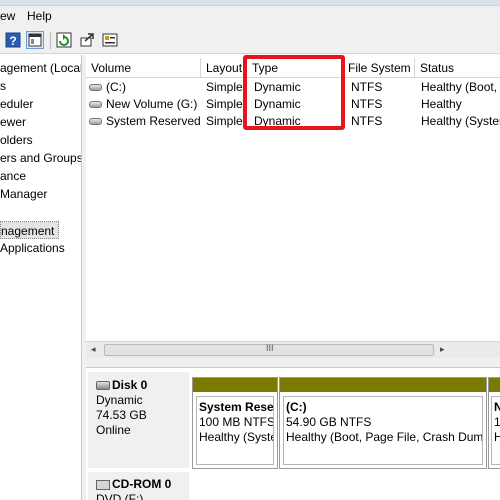  I want to click on tree-item-task-scheduler: eduler, so click(16, 104).